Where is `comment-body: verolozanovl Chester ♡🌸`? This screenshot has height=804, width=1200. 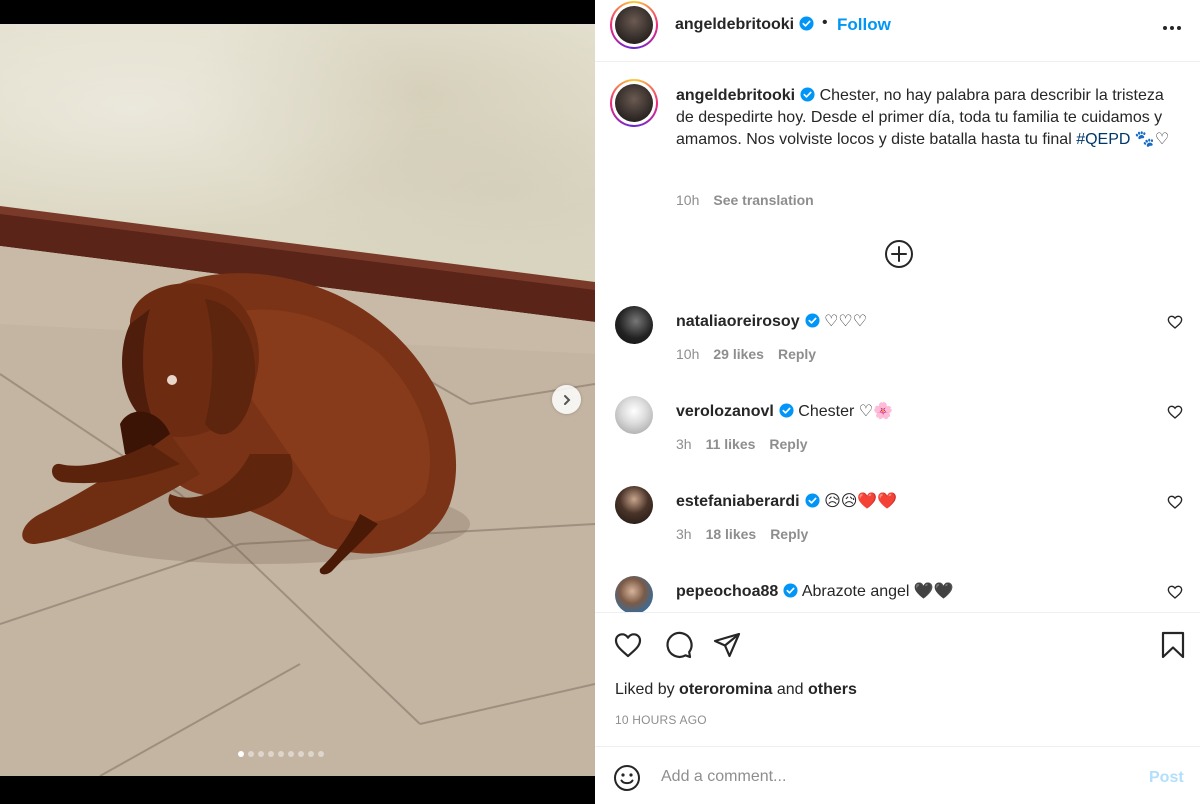 comment-body: verolozanovl Chester ♡🌸 is located at coordinates (911, 412).